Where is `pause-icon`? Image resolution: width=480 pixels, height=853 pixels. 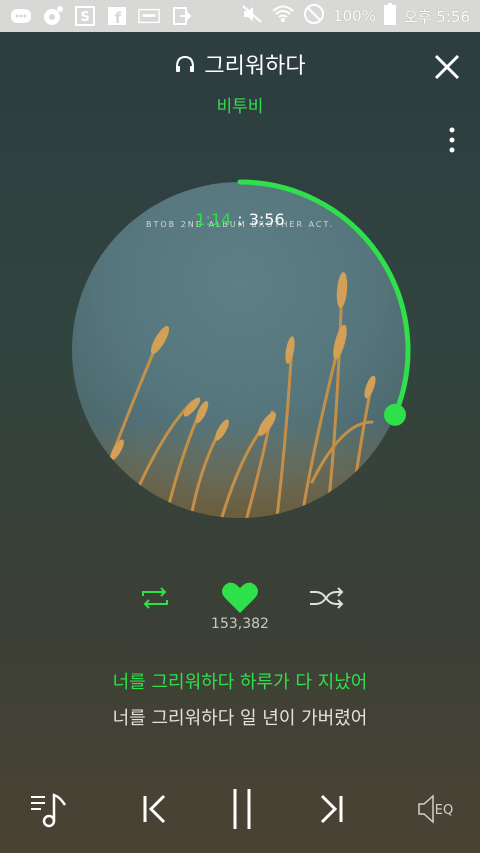
pause-icon is located at coordinates (242, 809).